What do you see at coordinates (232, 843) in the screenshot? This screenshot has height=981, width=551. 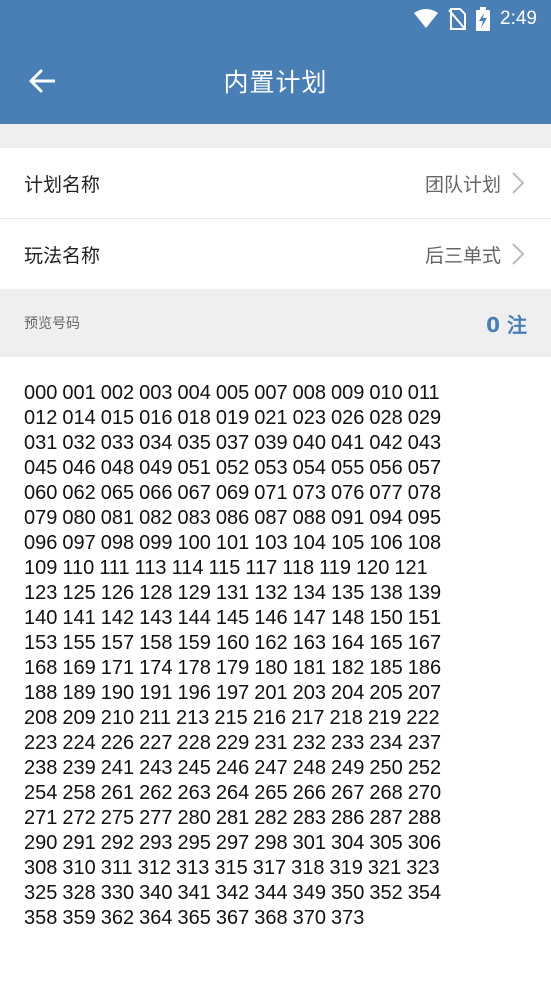 I see `number-item: 297` at bounding box center [232, 843].